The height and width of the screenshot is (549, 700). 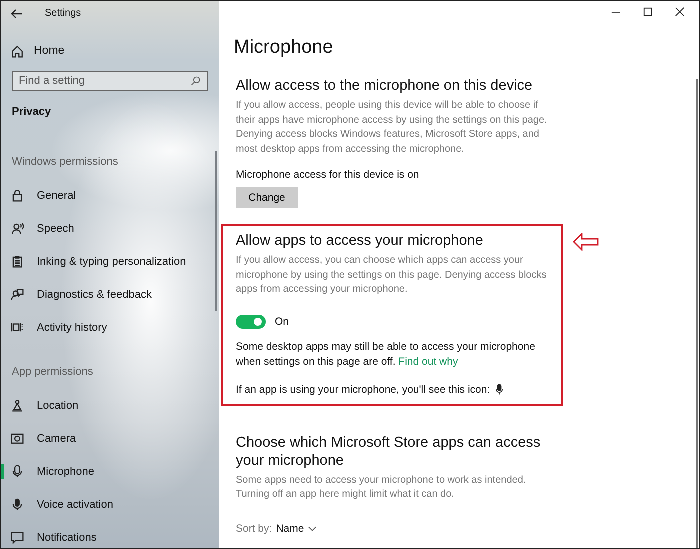 I want to click on location-person-icon, so click(x=17, y=405).